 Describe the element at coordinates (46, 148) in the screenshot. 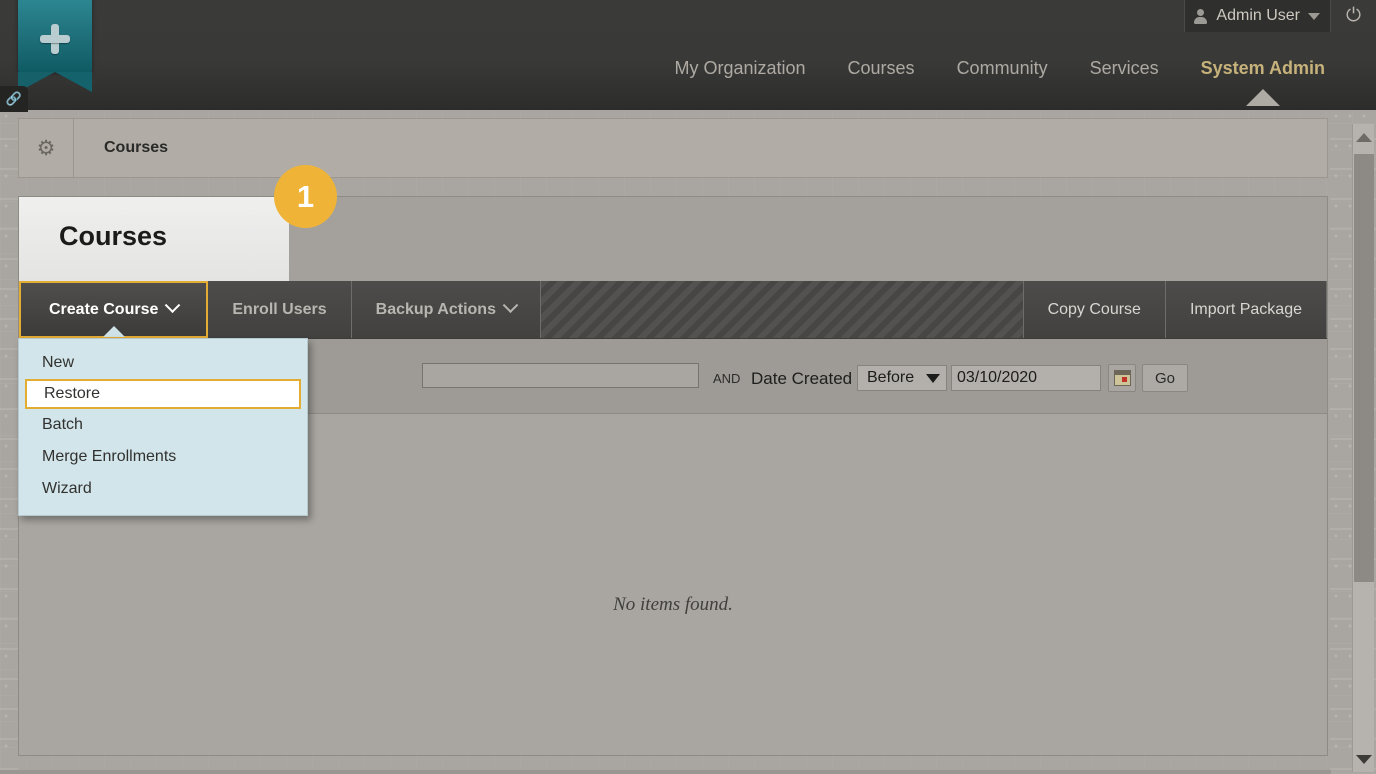

I see `gear-icon: ⚙` at that location.